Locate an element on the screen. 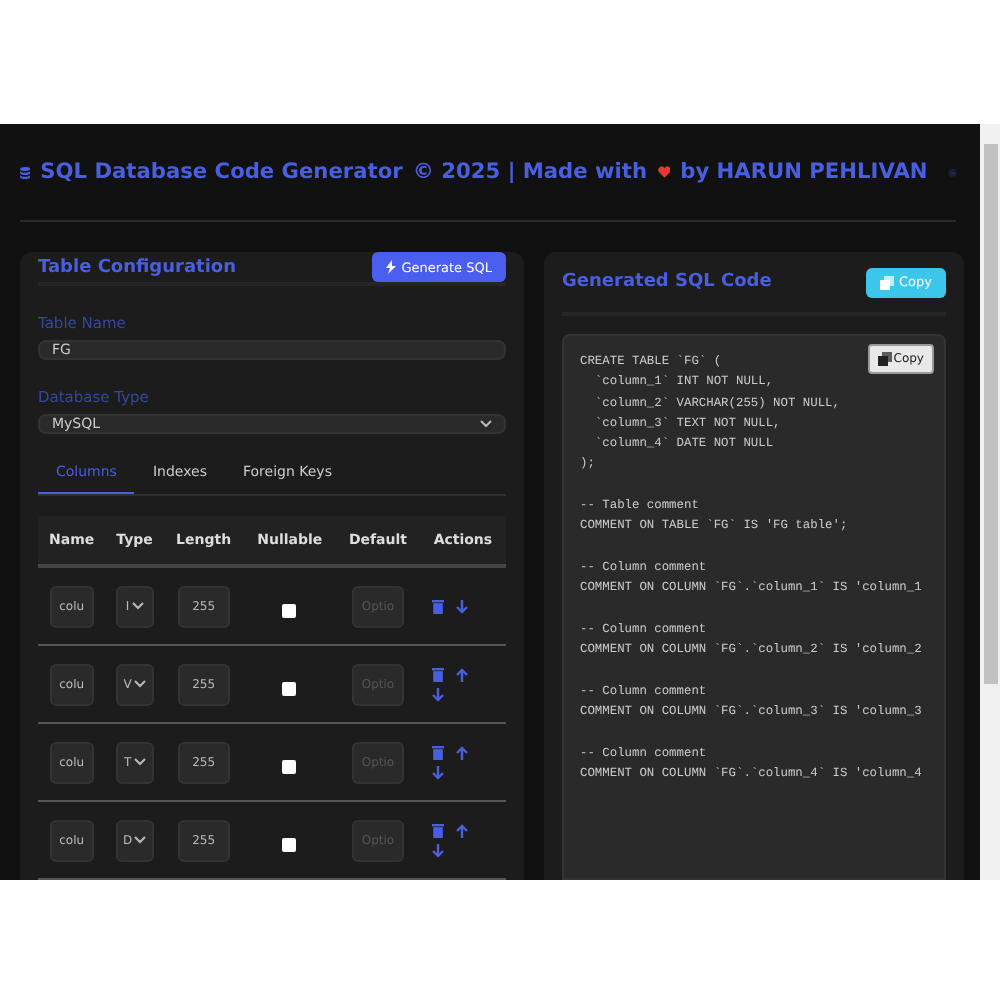 The height and width of the screenshot is (1000, 1000). author-text: by HARUN PEHLIVAN is located at coordinates (804, 172).